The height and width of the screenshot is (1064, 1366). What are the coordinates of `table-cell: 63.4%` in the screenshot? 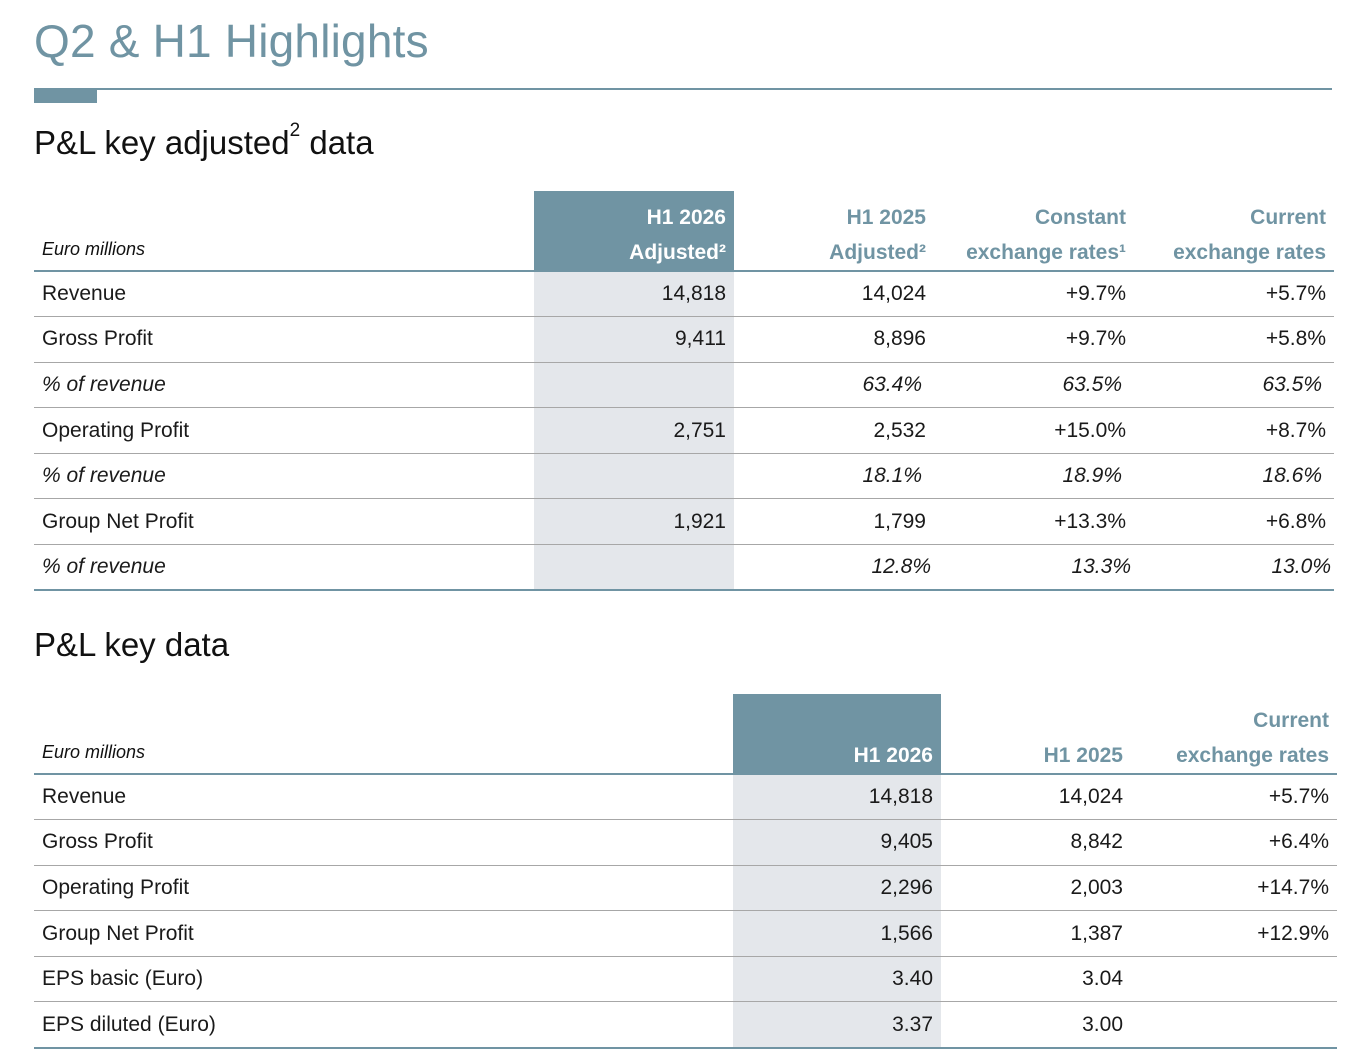 It's located at (892, 384).